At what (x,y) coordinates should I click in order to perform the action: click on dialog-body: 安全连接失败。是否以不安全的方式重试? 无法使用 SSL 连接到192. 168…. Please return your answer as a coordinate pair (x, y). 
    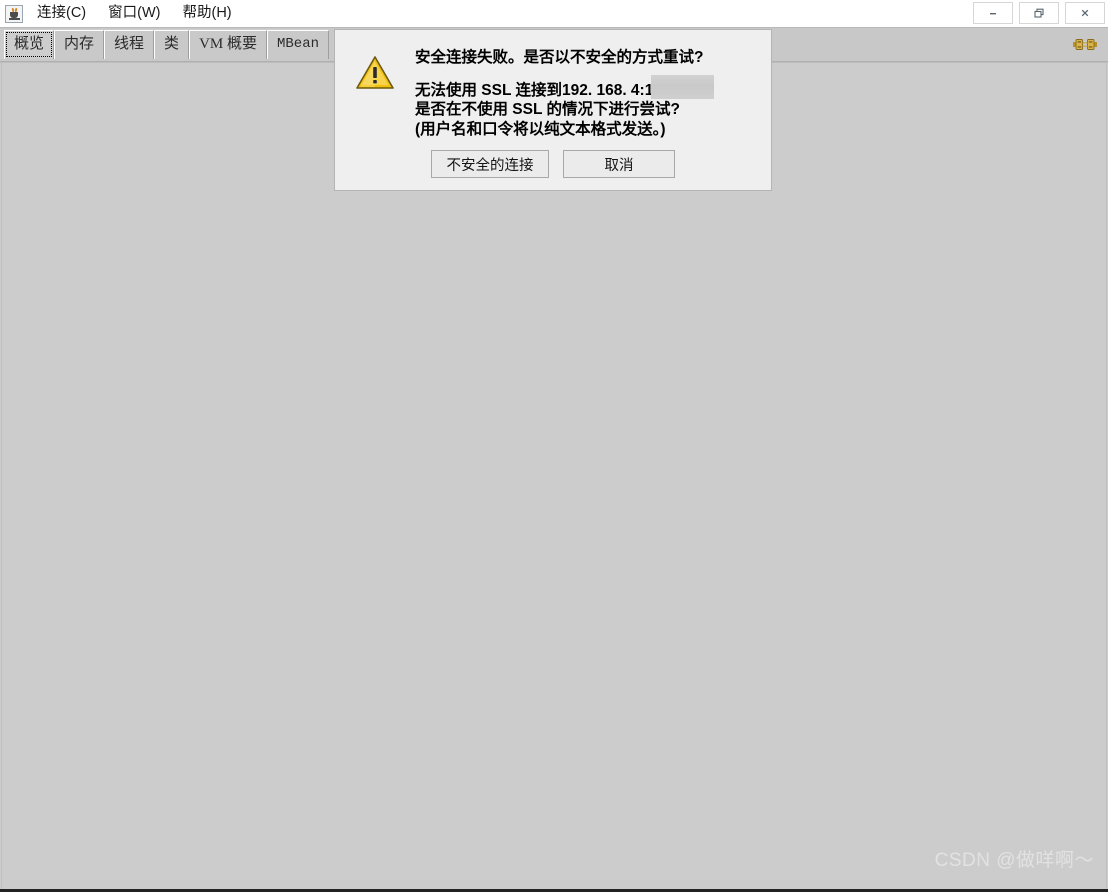
    Looking at the image, I should click on (553, 88).